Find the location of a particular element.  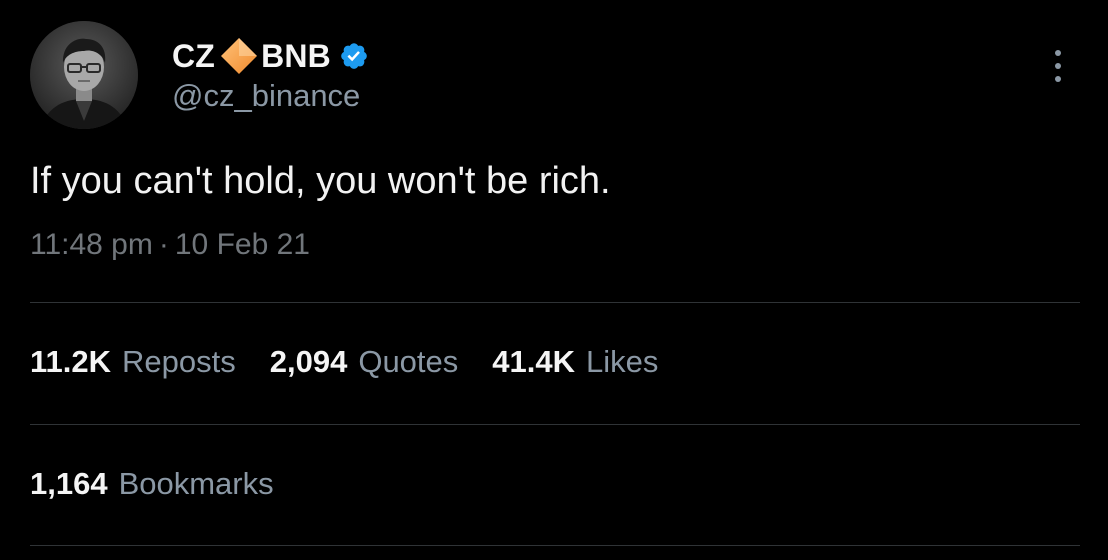

bookmarks-stat: 1,164 Bookmarks is located at coordinates (152, 484).